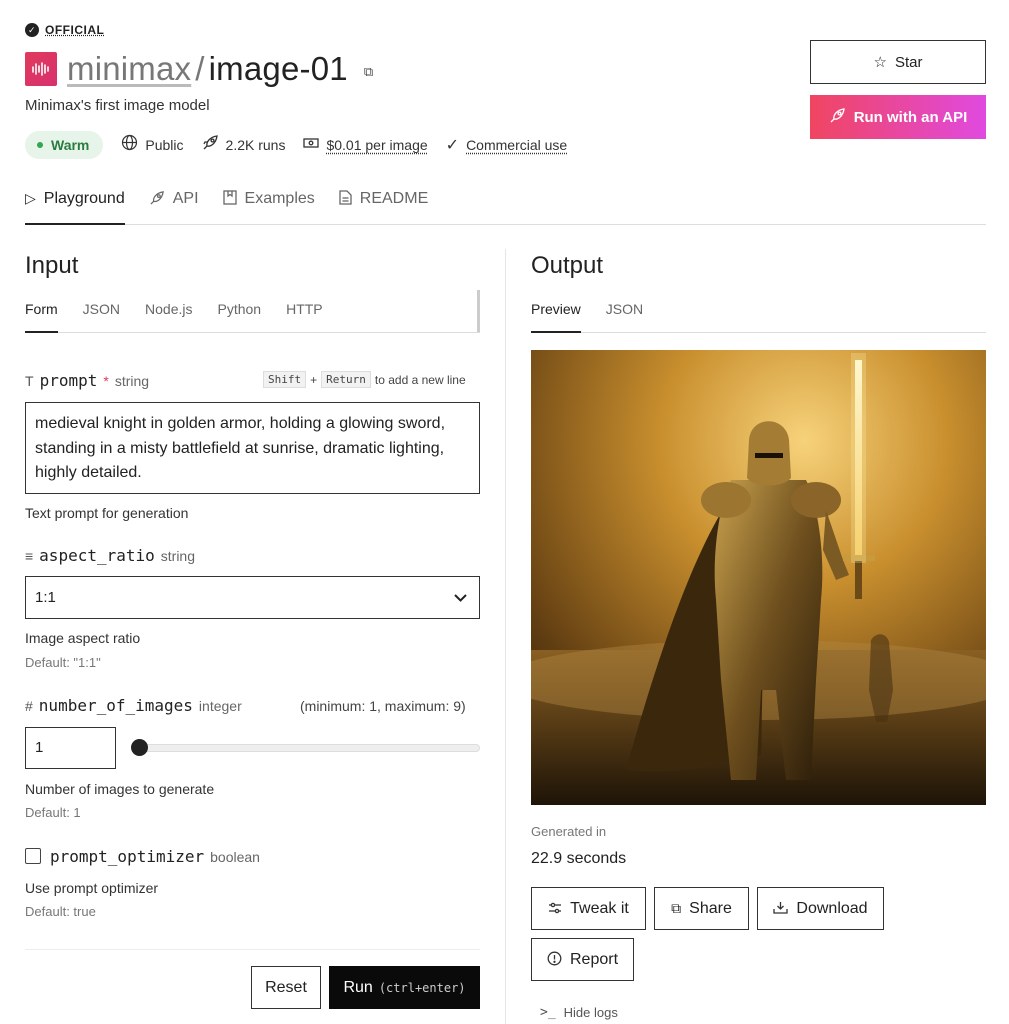 Image resolution: width=1009 pixels, height=1024 pixels. I want to click on document-icon, so click(345, 199).